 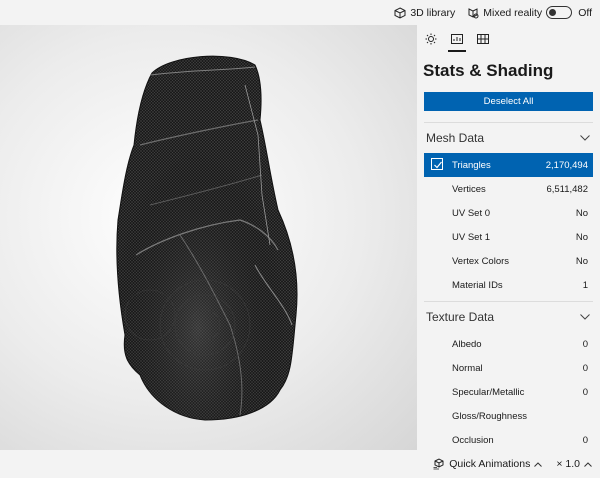 I want to click on stat-row-material-ids: Material IDs 1, so click(x=508, y=285).